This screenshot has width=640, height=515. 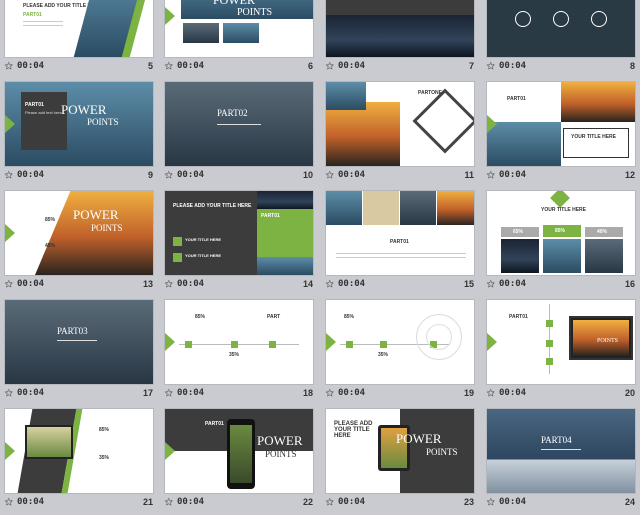 I want to click on part-label: PART02, so click(x=232, y=113).